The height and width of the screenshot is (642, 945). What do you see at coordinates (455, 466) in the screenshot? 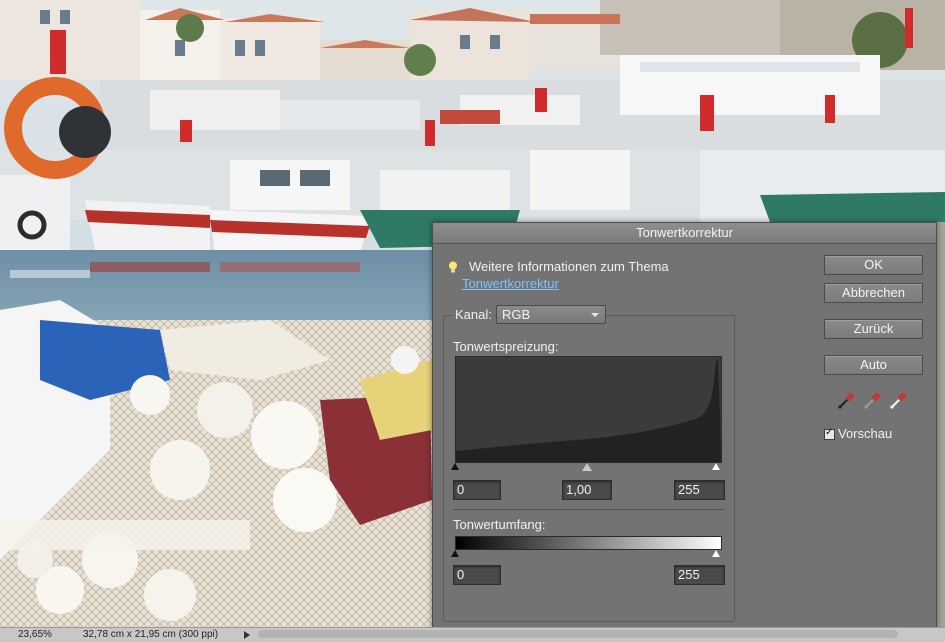
I see `black-point-slider` at bounding box center [455, 466].